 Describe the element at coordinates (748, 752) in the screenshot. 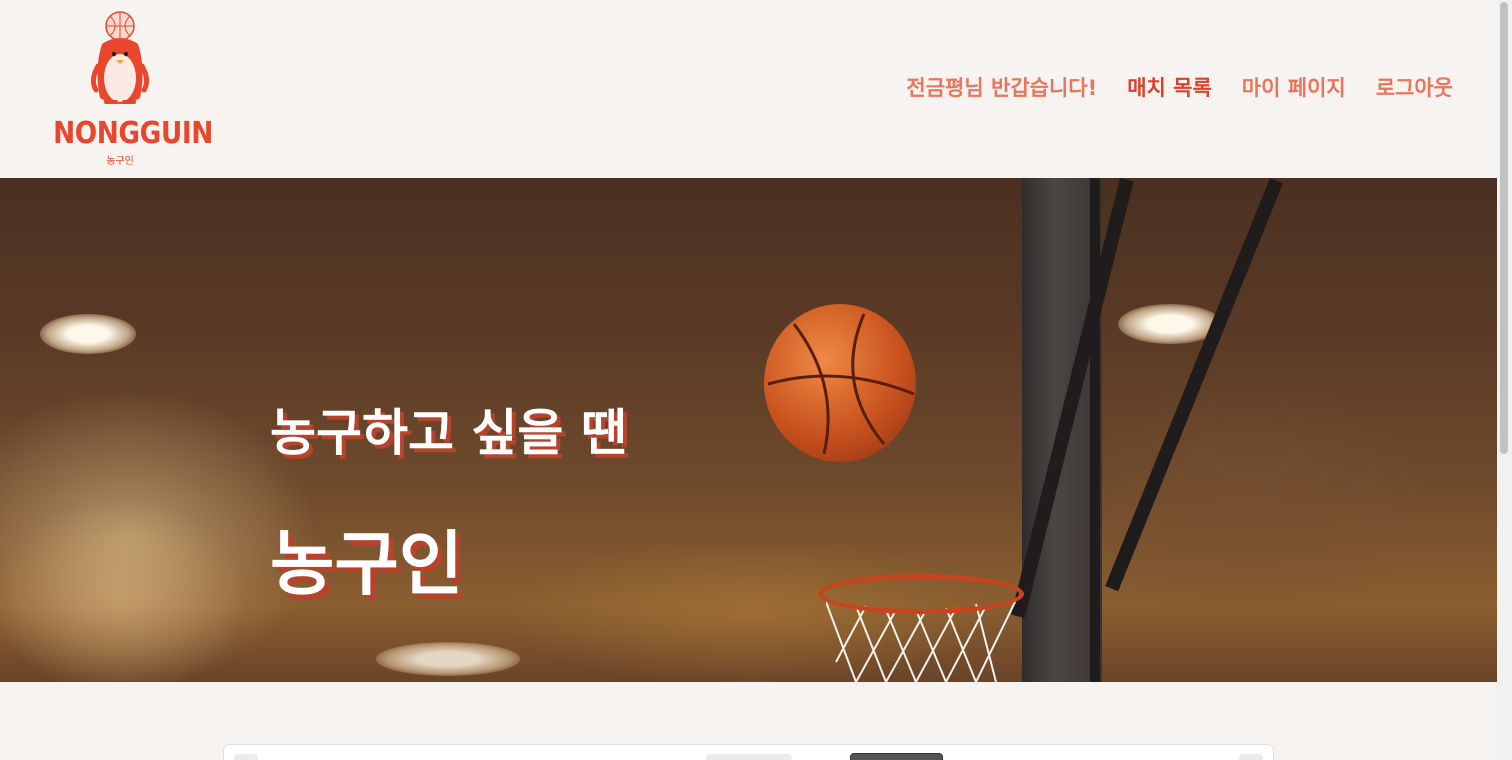

I see `content-panel` at that location.